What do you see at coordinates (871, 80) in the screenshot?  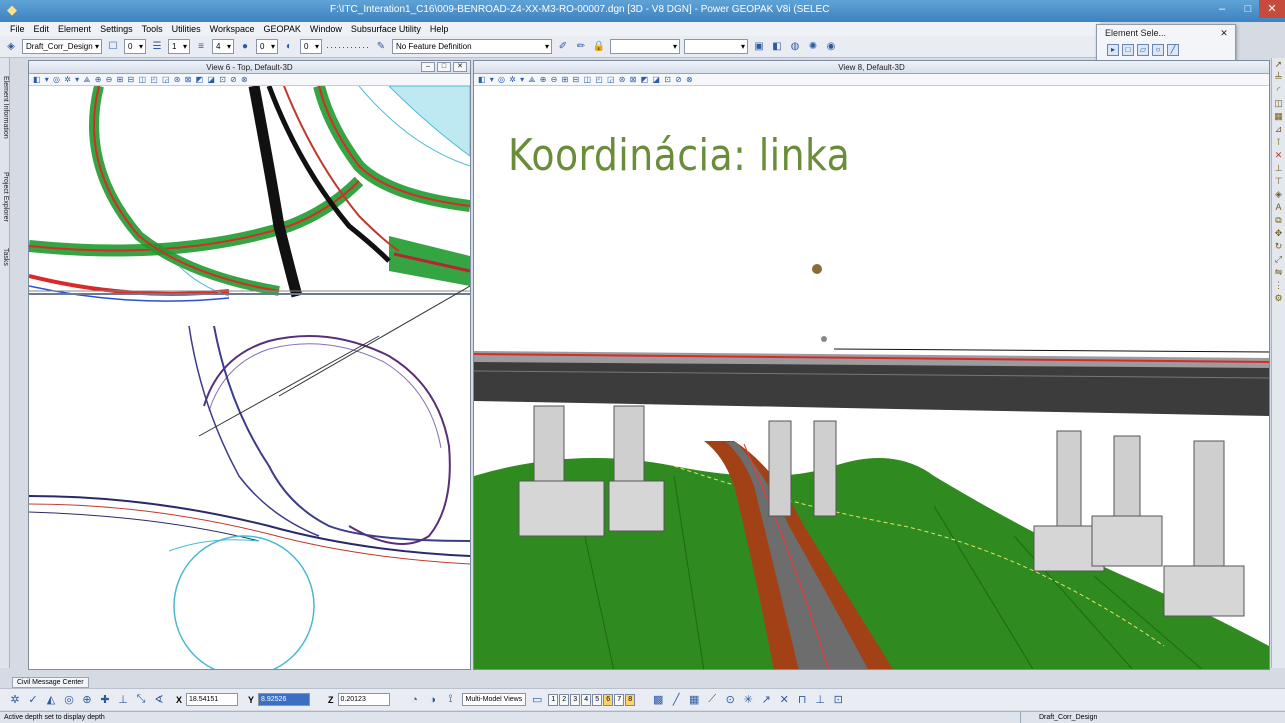 I see `view-8-toolbar: ◧ ▾ ◎ ✲ ▾ ⟁ ⊕ ⊖ ⊞ ⊟ ◫ ◰ ◲ ⊛ ⊠ ◩ ◪ ⊡ ⊘ ⊗` at bounding box center [871, 80].